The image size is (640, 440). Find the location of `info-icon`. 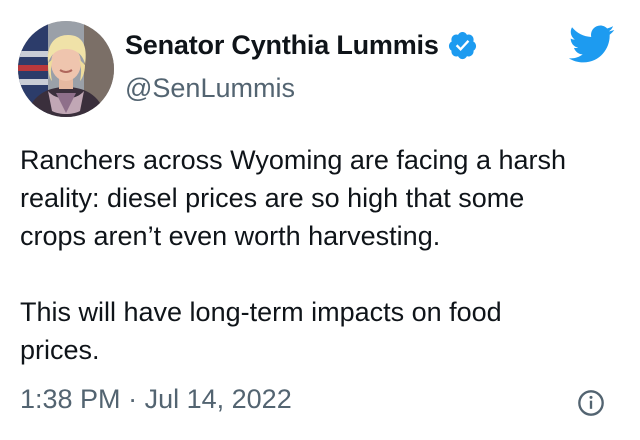

info-icon is located at coordinates (591, 403).